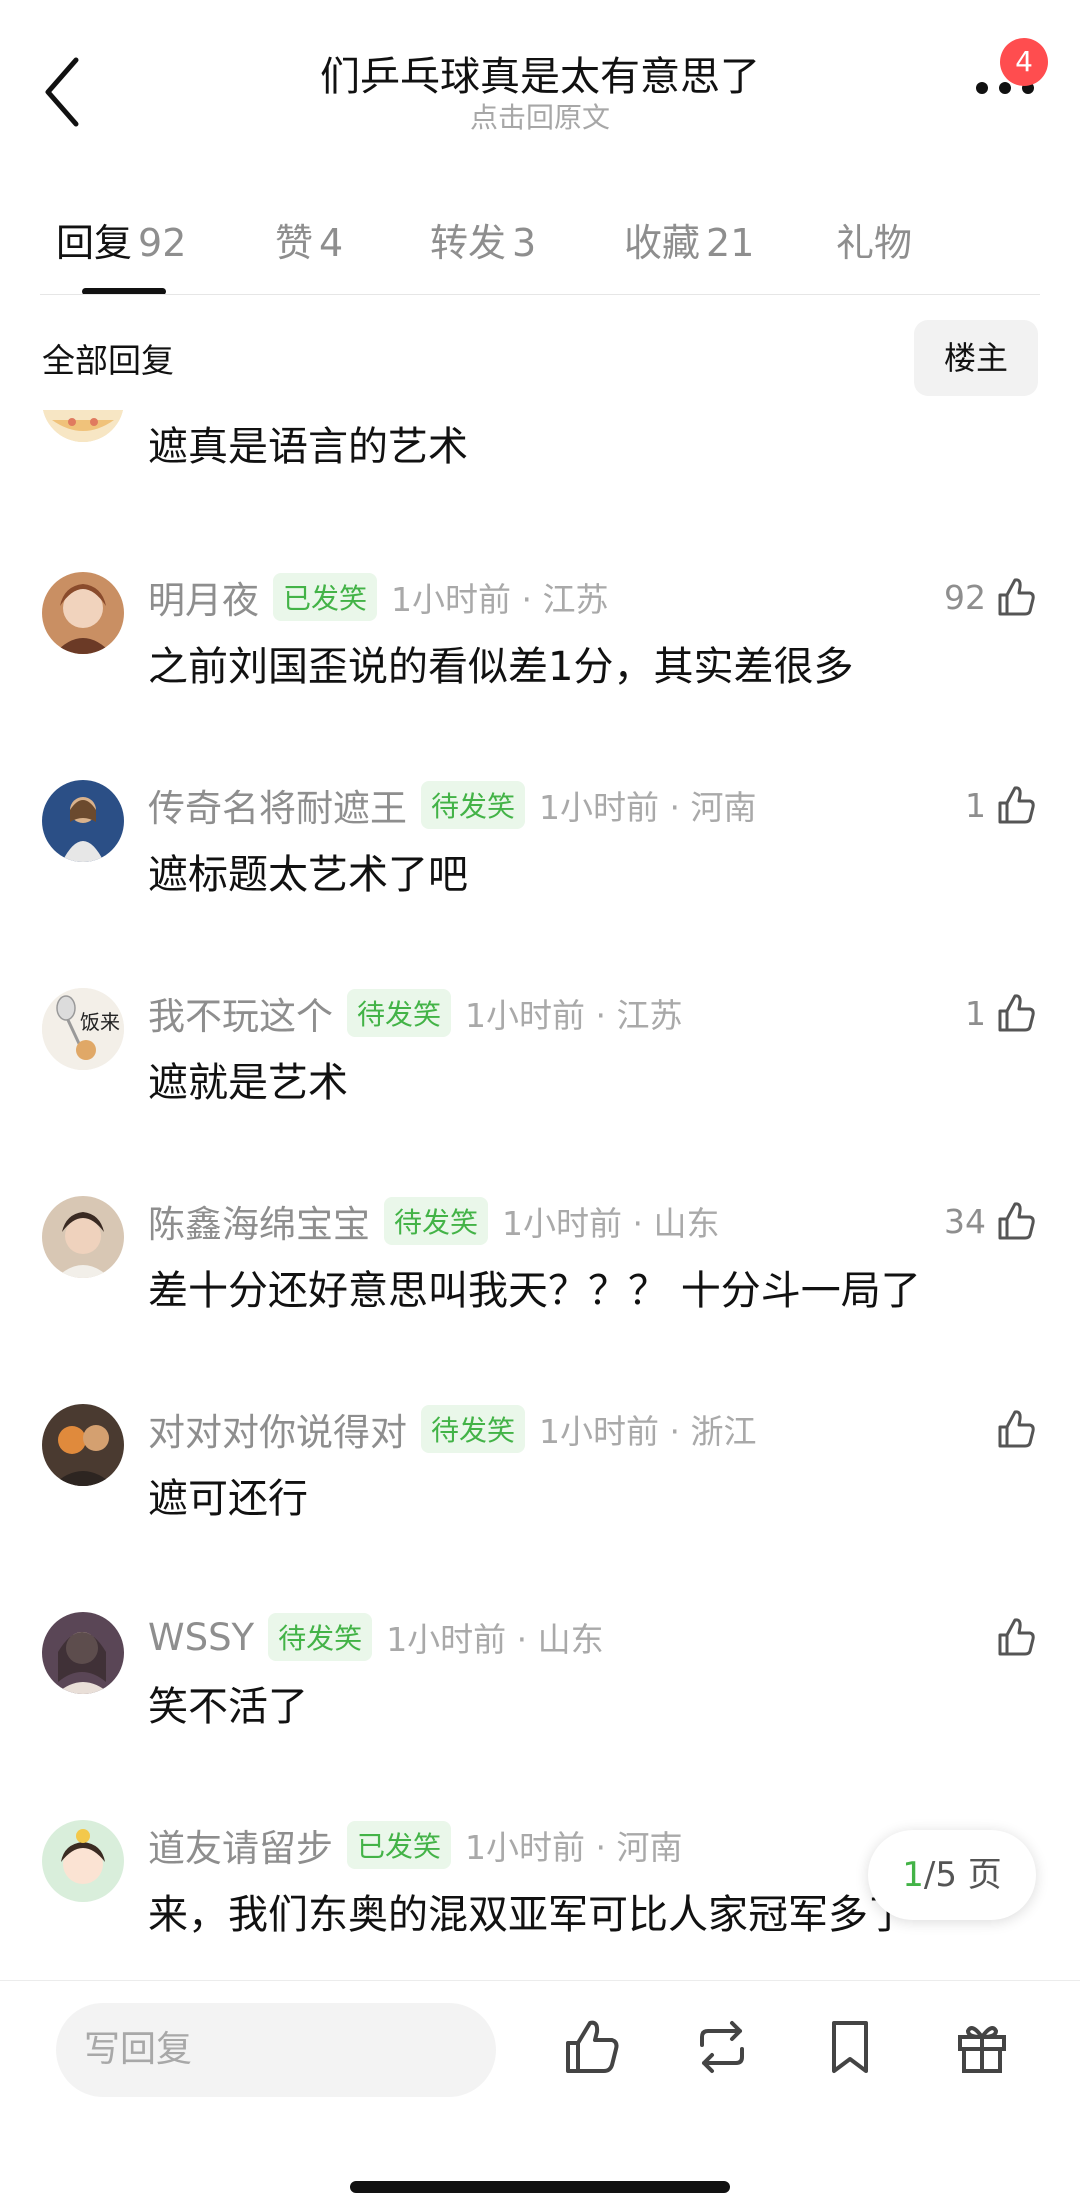 This screenshot has width=1080, height=2210. What do you see at coordinates (991, 1221) in the screenshot?
I see `like-button: 34` at bounding box center [991, 1221].